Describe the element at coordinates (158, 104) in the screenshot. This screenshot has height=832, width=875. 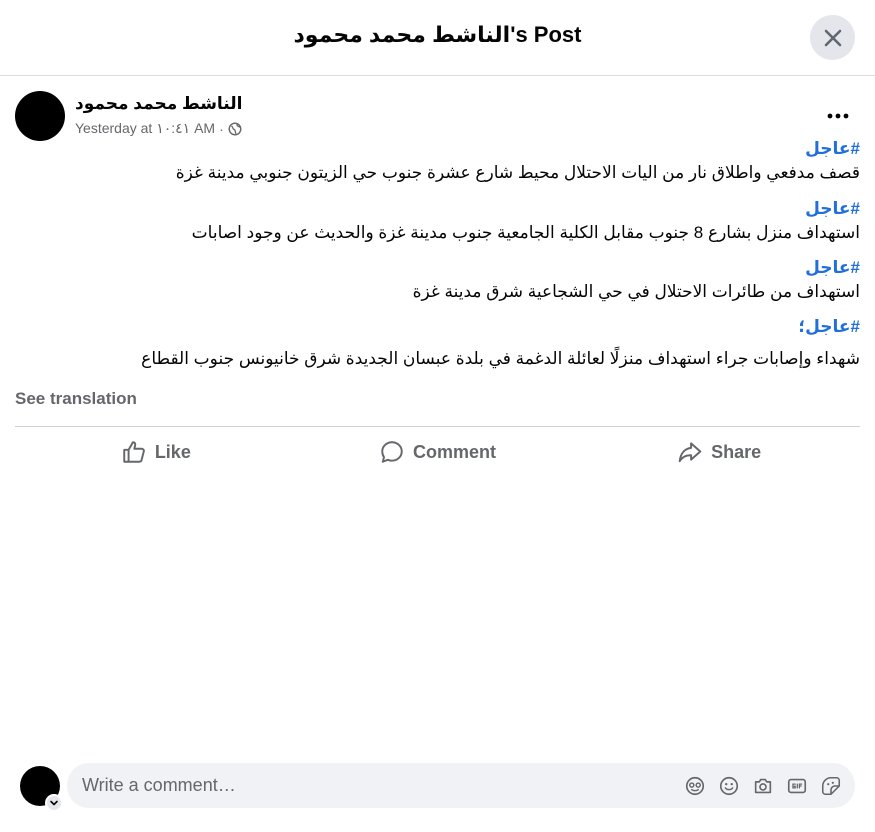
I see `author-name: الناشط محمد محمود` at that location.